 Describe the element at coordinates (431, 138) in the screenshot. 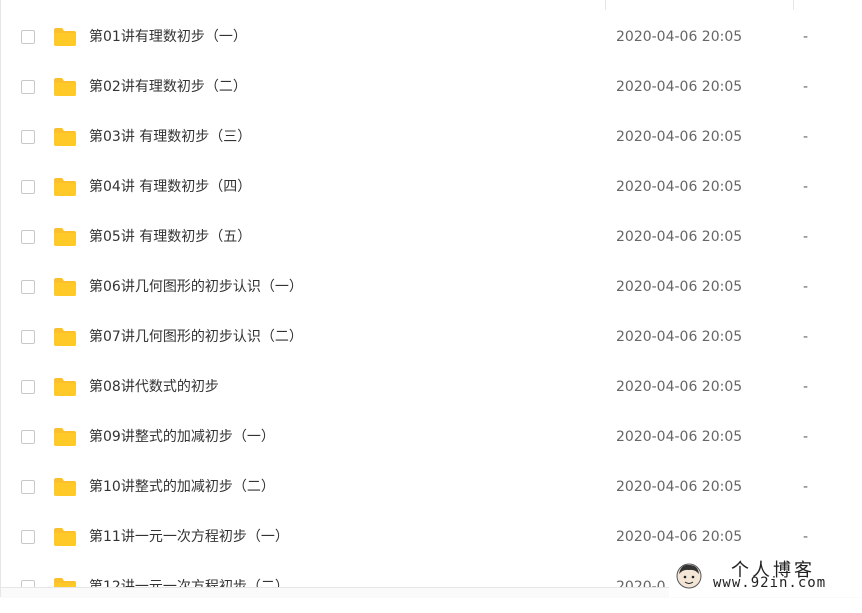

I see `file-row: 第03讲 有理数初步（三） 2020-04-06 20:05 -` at that location.